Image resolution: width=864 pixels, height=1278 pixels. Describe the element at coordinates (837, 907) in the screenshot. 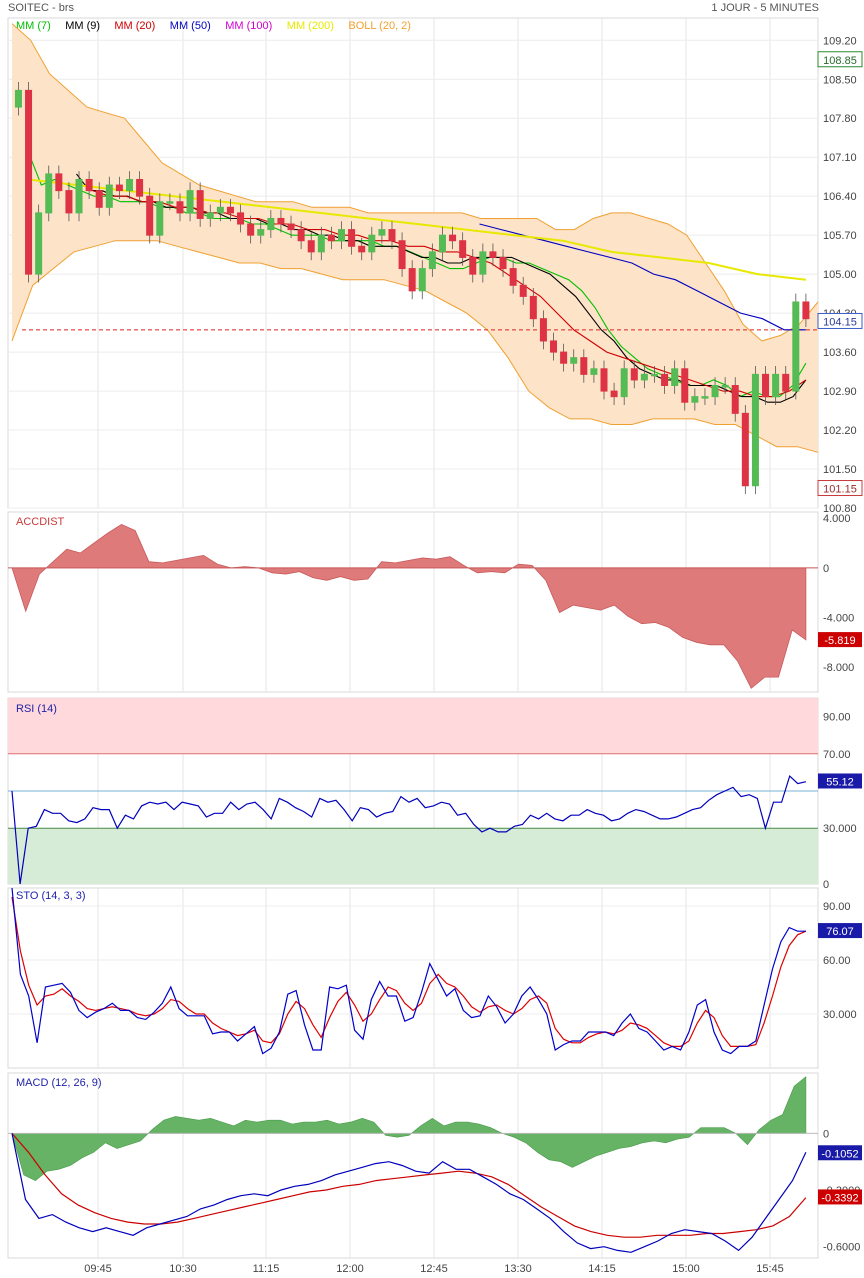

I see `stoch-tick-label: 90.00` at that location.